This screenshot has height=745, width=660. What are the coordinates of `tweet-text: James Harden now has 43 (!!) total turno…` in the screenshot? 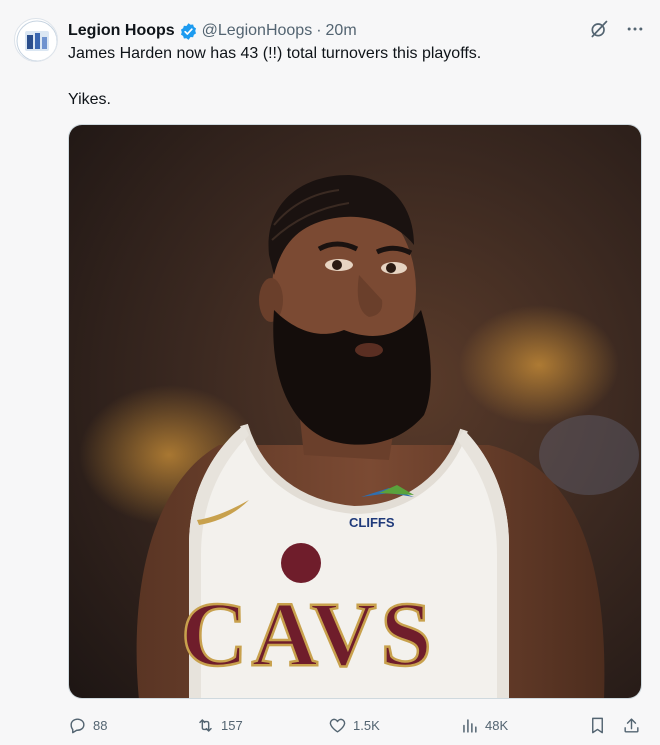 It's located at (354, 77).